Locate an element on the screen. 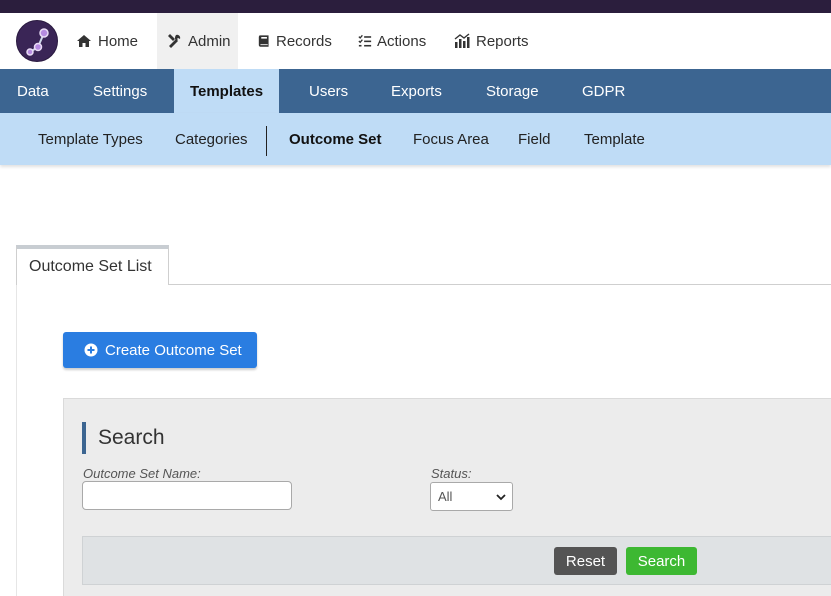 This screenshot has width=831, height=596. subtab-categories: Categories is located at coordinates (211, 139).